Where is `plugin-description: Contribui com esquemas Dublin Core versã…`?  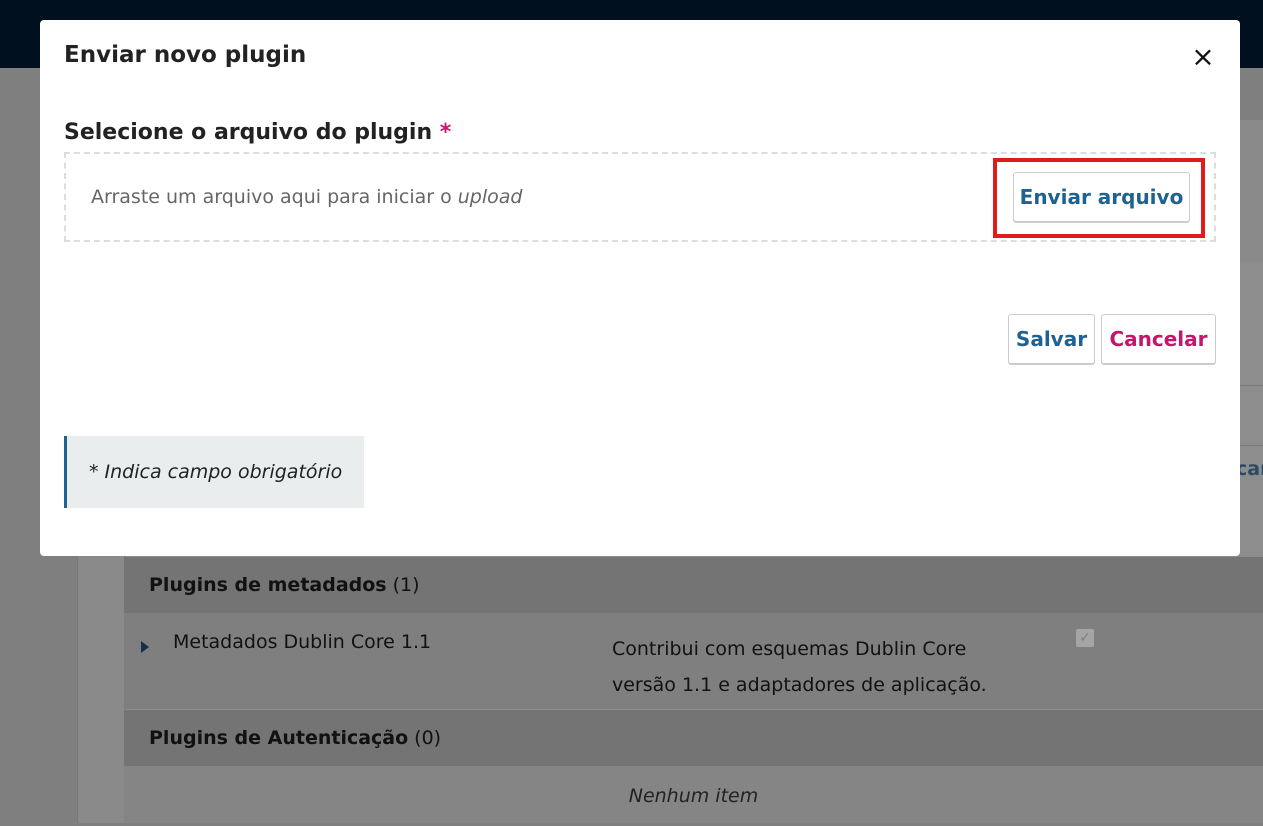
plugin-description: Contribui com esquemas Dublin Core versã… is located at coordinates (799, 667).